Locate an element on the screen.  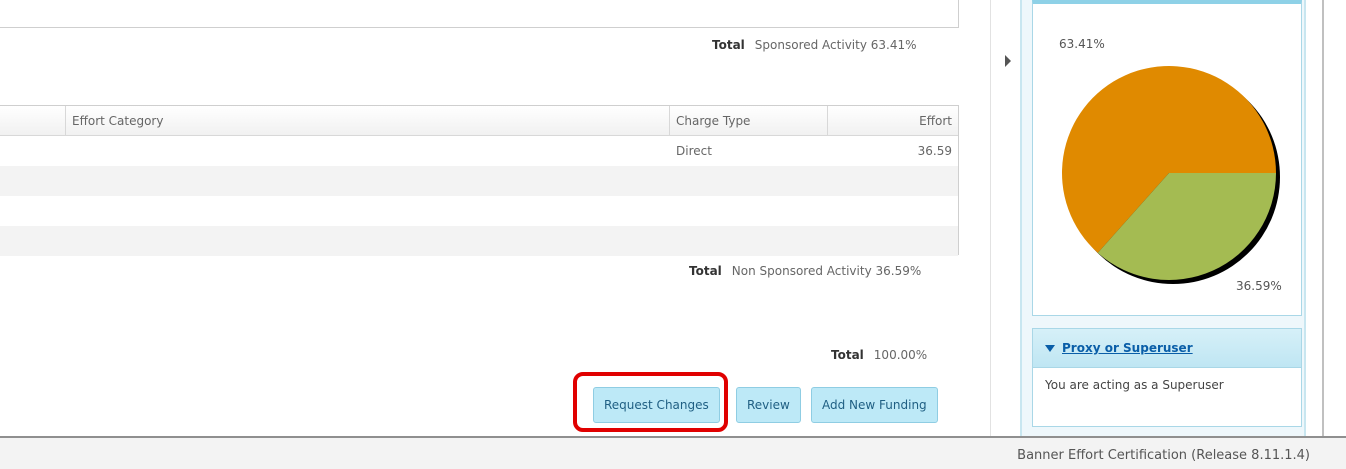
sponsored-total-value: Sponsored Activity 63.41% is located at coordinates (835, 45).